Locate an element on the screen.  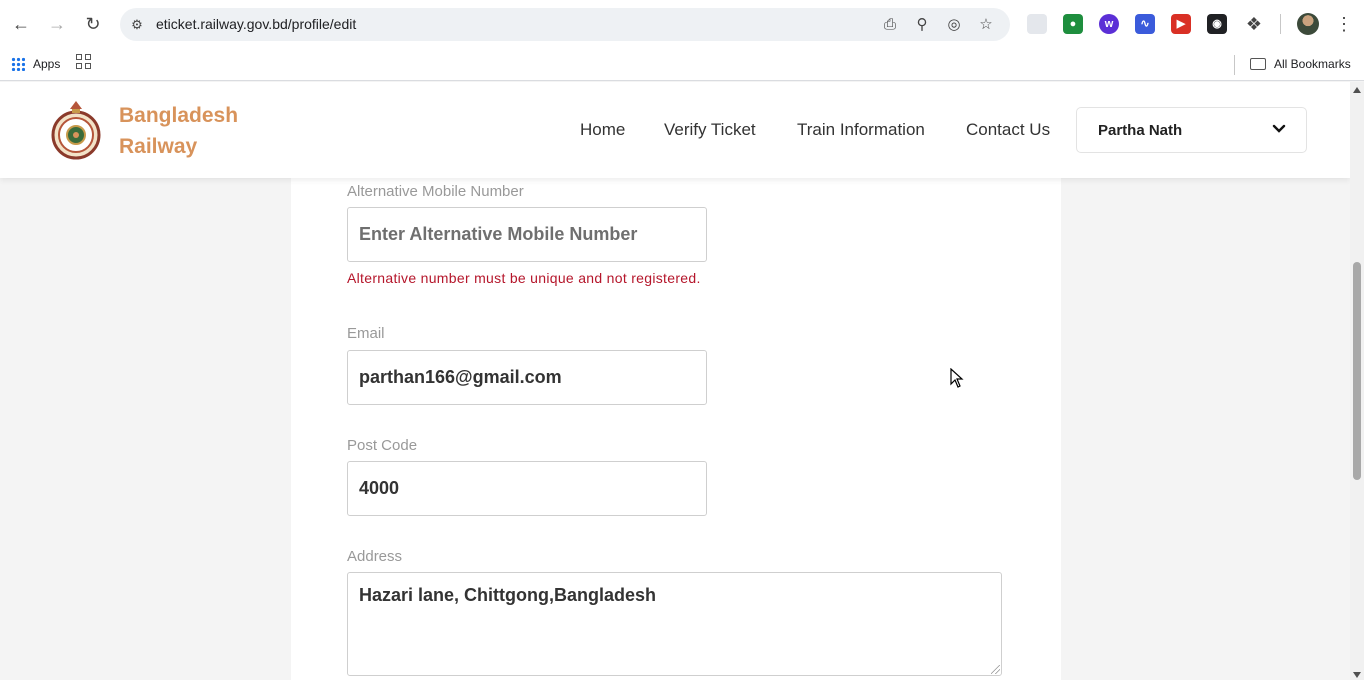
scroll-down-arrow is located at coordinates (1357, 675).